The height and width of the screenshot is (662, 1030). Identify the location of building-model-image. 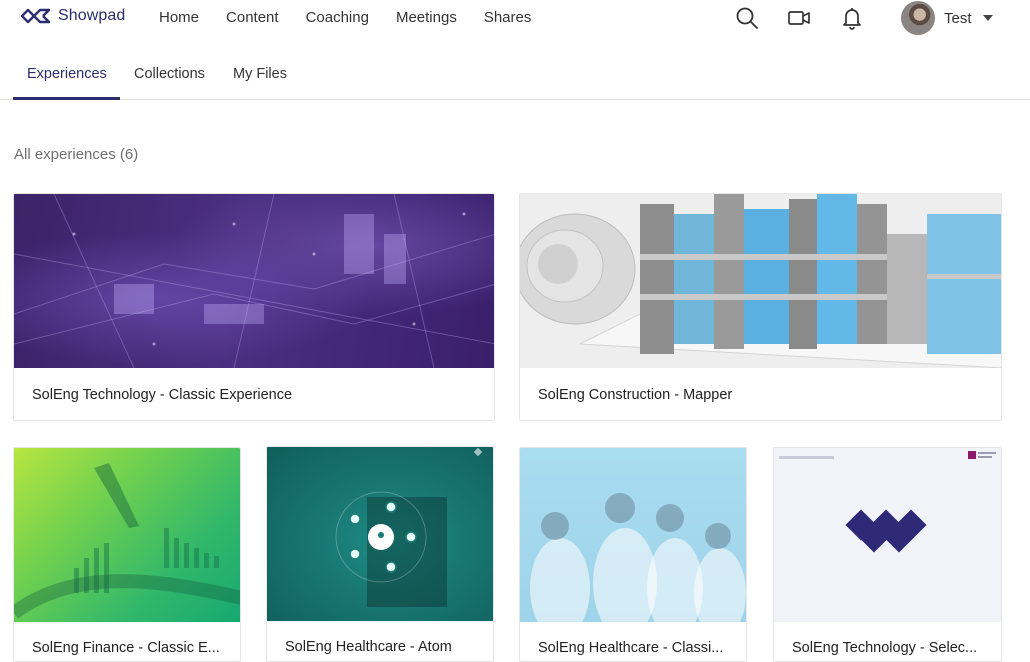
(760, 281).